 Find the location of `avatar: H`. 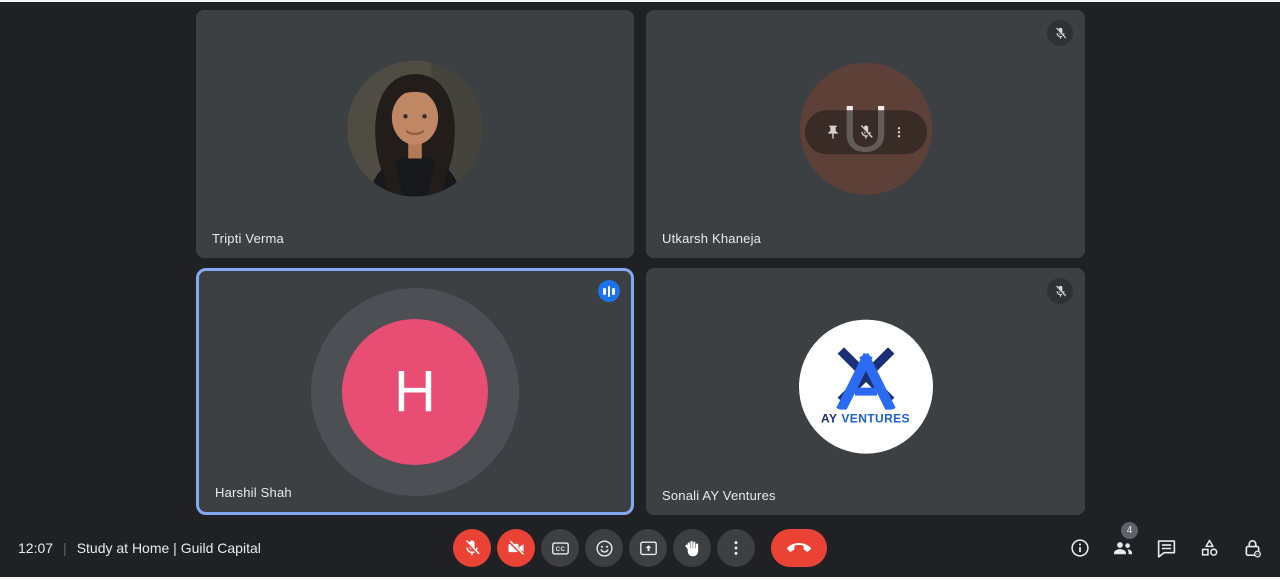

avatar: H is located at coordinates (415, 391).